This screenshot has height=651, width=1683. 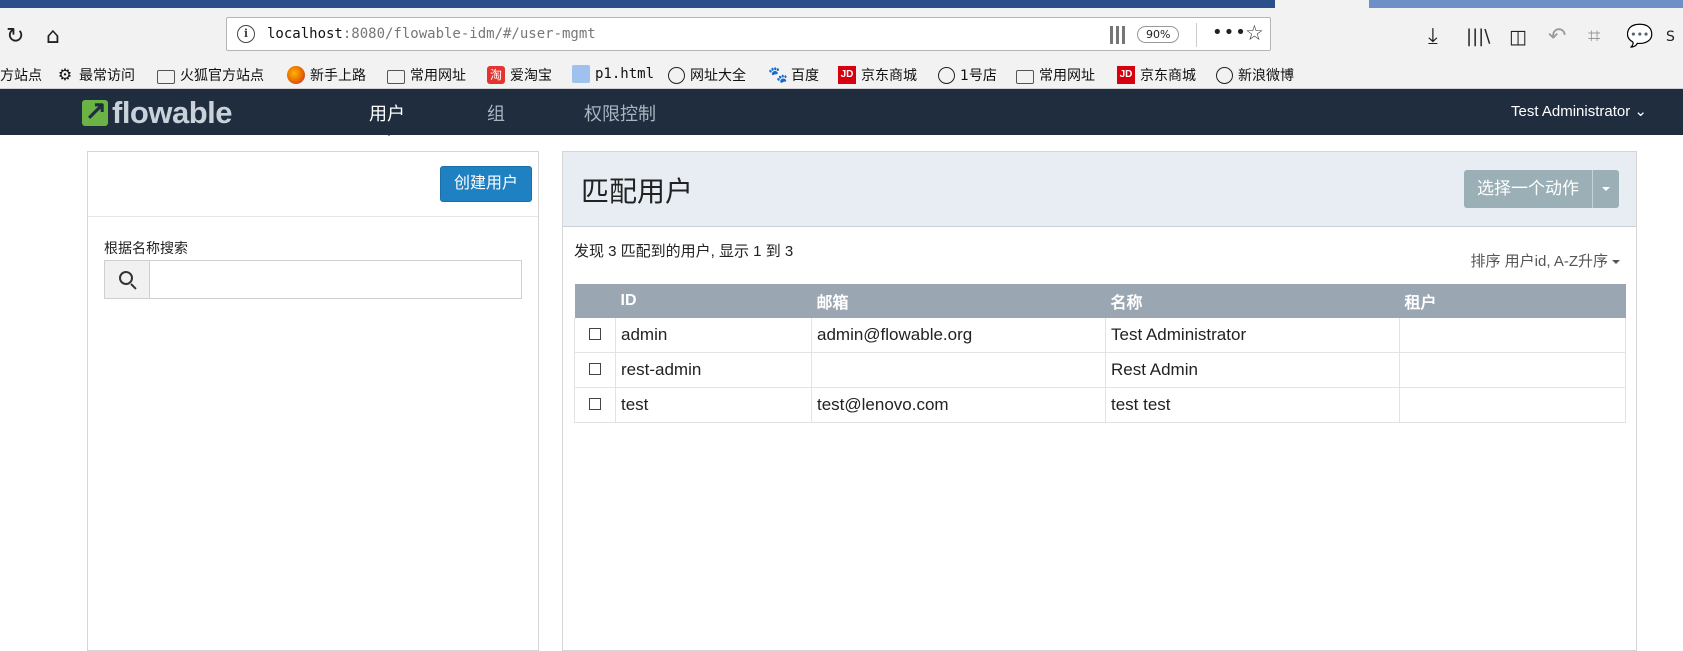 I want to click on action-dropdown: 选择一个动作, so click(x=1541, y=189).